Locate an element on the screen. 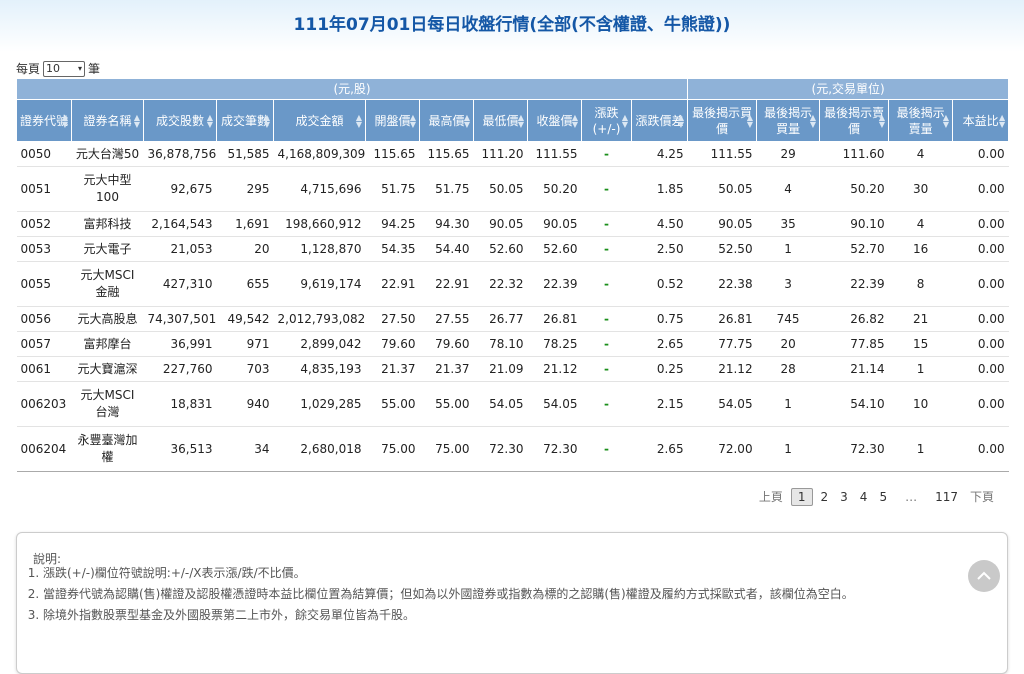 This screenshot has height=674, width=1024. column-header-label: 最後揭示賣量 is located at coordinates (920, 120).